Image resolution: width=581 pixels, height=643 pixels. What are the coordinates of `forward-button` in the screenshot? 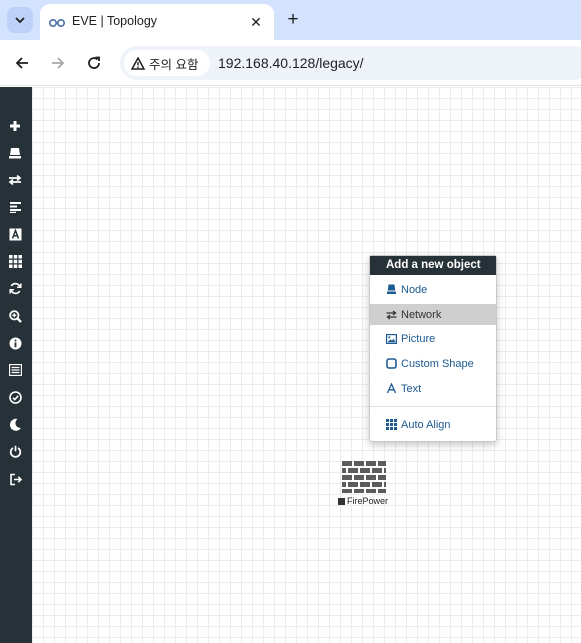 It's located at (58, 63).